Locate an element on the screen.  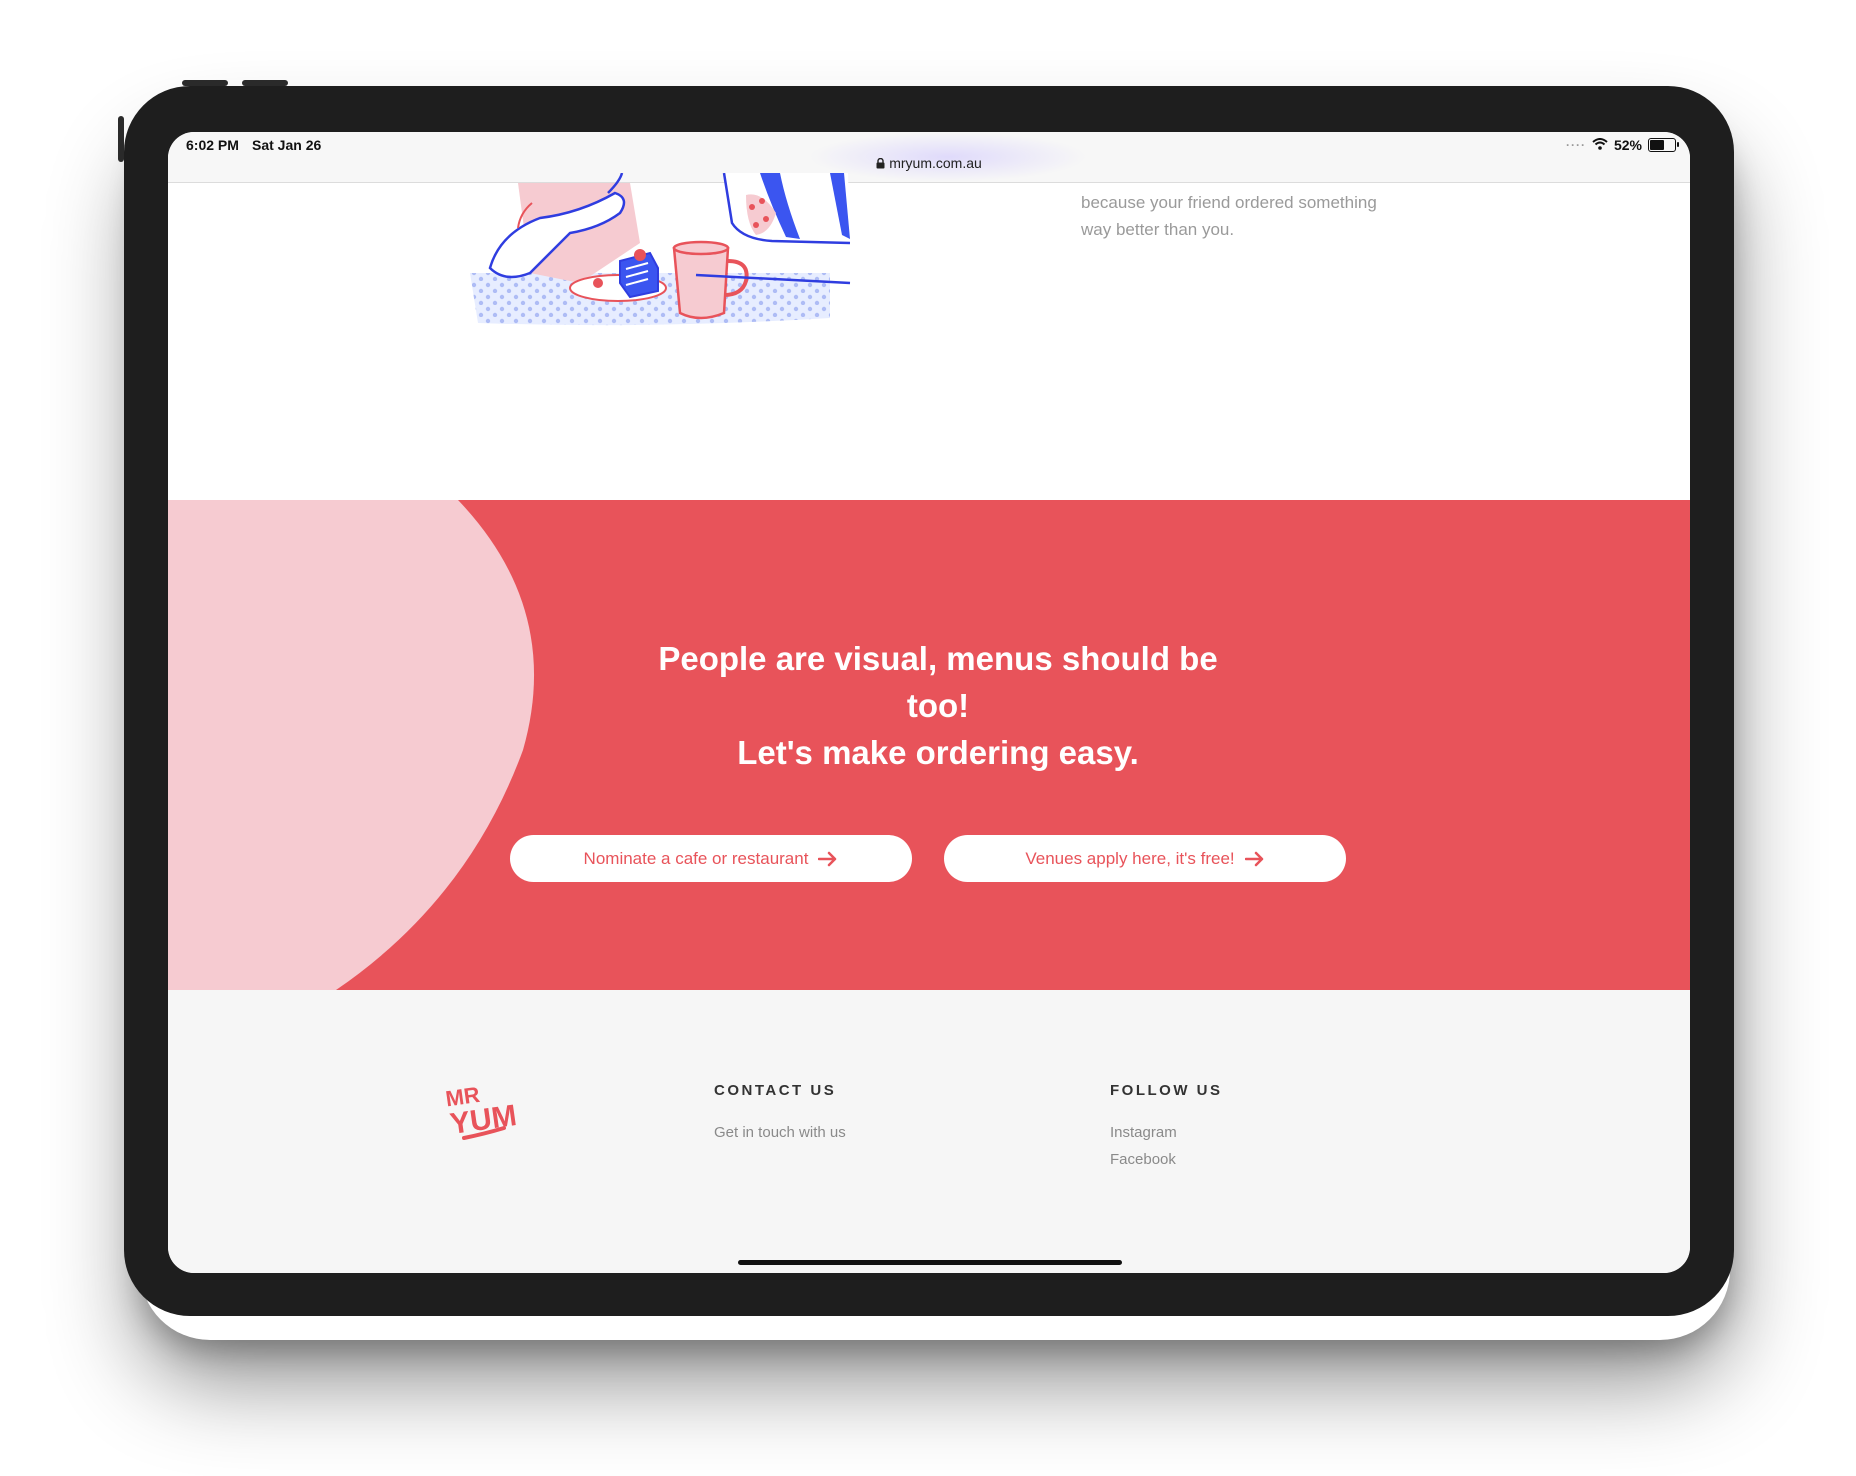
venues-apply-button: Venues apply here, it's free! is located at coordinates (1145, 858).